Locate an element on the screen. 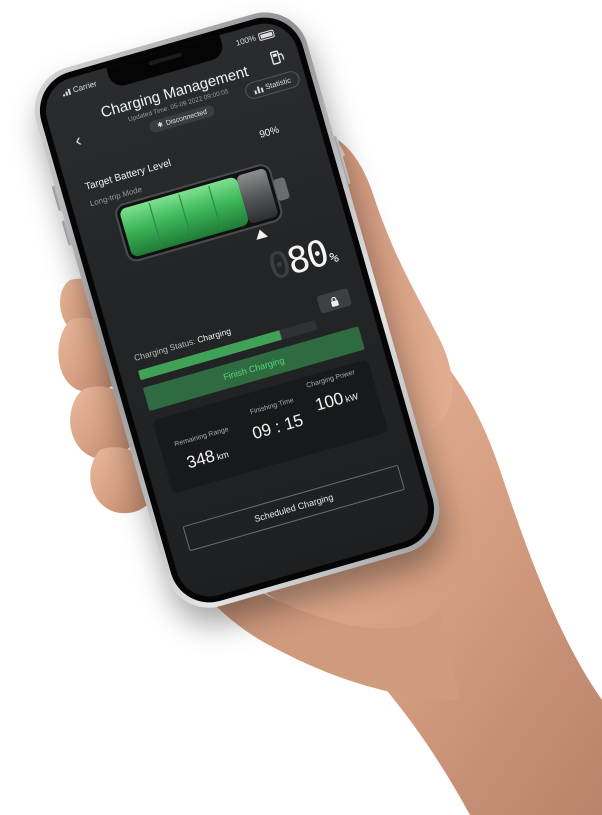 This screenshot has height=815, width=602. bar-chart-icon is located at coordinates (258, 90).